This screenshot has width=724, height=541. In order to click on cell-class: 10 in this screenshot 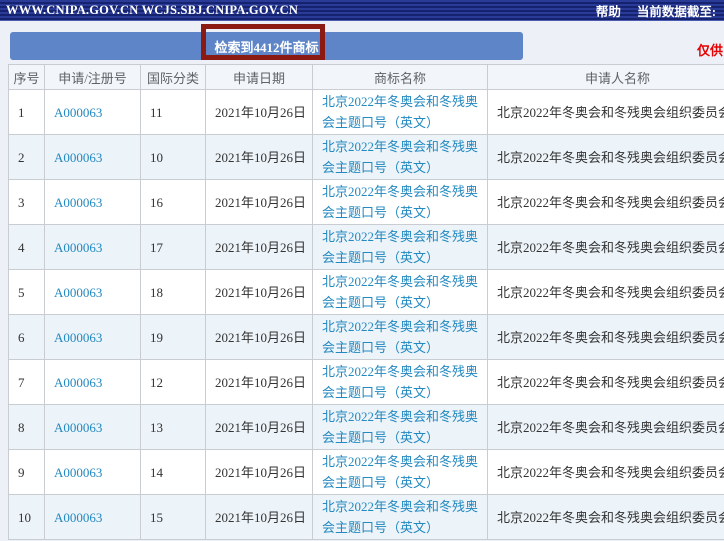, I will do `click(173, 157)`.